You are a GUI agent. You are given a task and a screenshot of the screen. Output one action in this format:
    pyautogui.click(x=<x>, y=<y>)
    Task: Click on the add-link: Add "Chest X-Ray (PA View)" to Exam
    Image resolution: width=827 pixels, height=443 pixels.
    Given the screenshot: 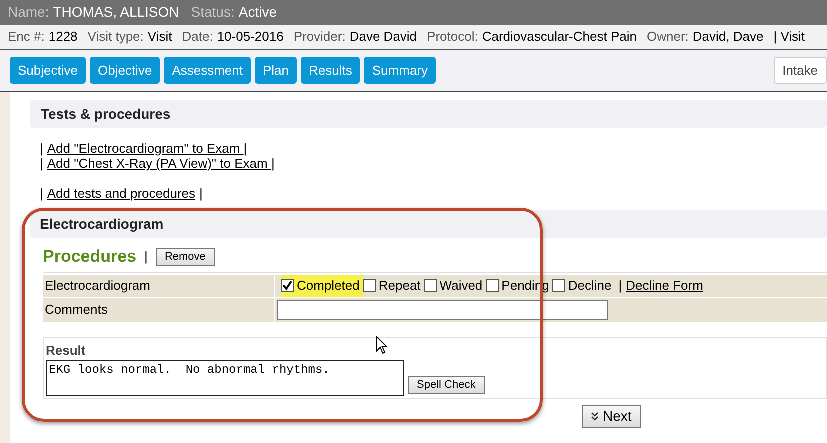 What is the action you would take?
    pyautogui.click(x=159, y=163)
    